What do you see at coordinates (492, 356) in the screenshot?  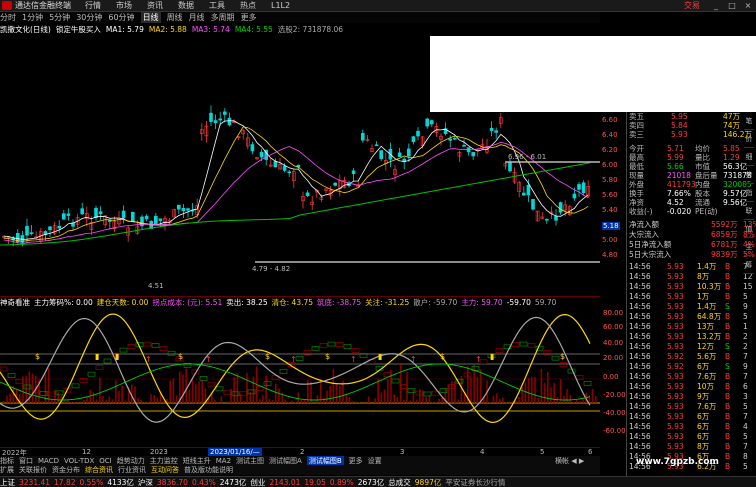 I see `signal-marker: ▮` at bounding box center [492, 356].